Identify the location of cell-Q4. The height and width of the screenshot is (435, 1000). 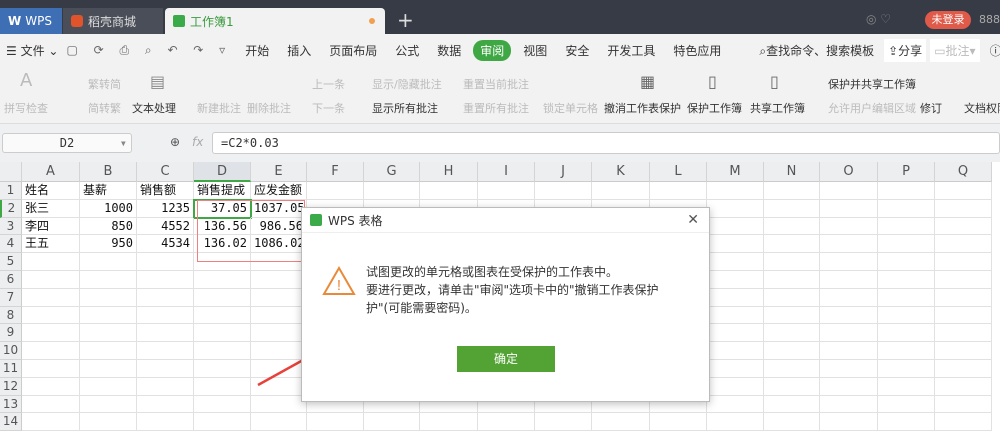
(963, 244).